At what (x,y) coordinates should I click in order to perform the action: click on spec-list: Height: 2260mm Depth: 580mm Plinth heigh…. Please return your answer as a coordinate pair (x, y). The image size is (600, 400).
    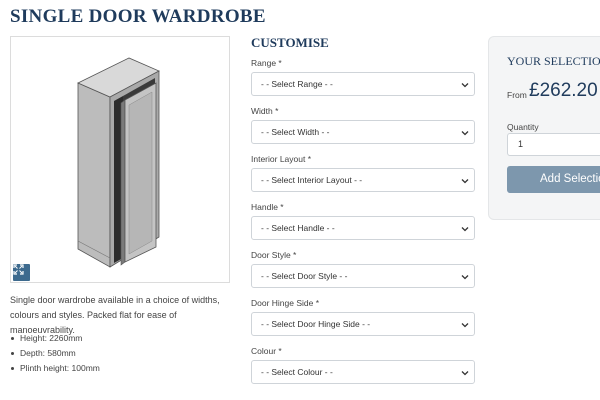
    Looking at the image, I should click on (55, 353).